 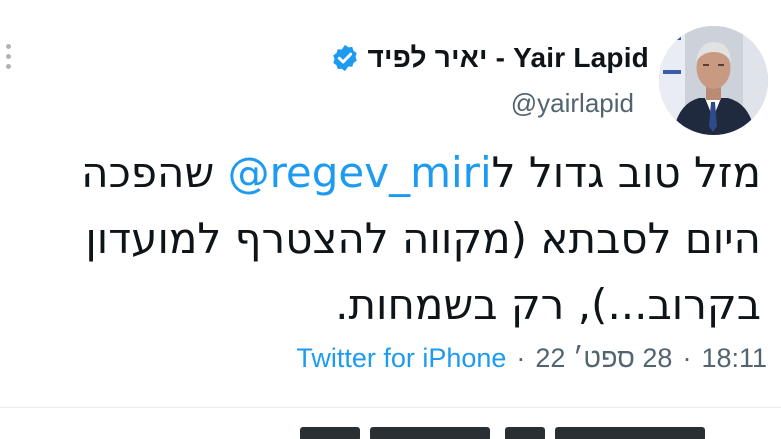 What do you see at coordinates (360, 172) in the screenshot?
I see `mention-link: @regev_miri` at bounding box center [360, 172].